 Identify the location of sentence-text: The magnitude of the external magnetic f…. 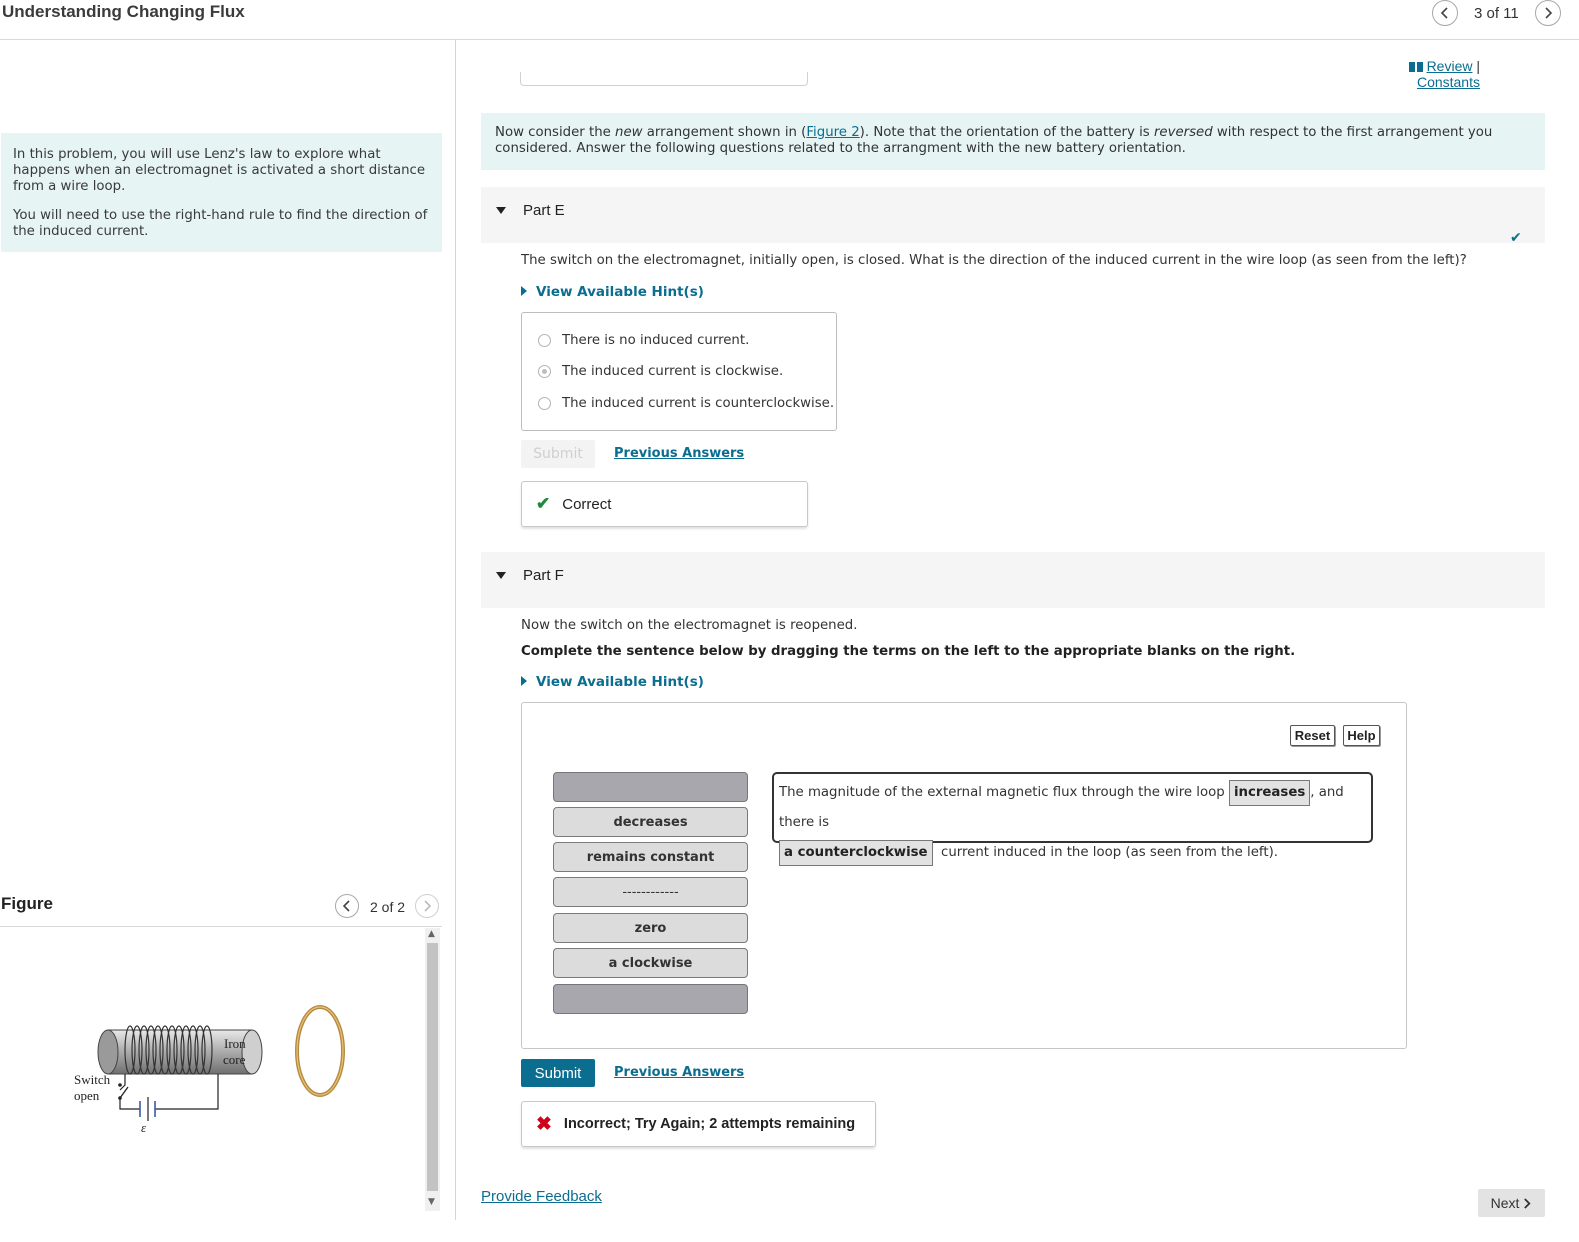
(1002, 792).